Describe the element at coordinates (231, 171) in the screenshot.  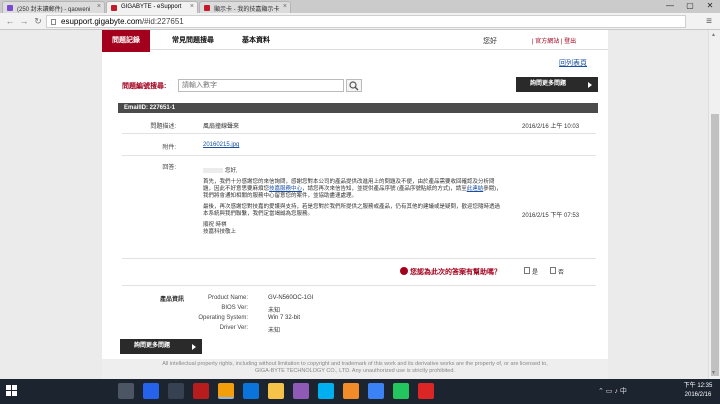
I see `reply-salutation: 您好,` at that location.